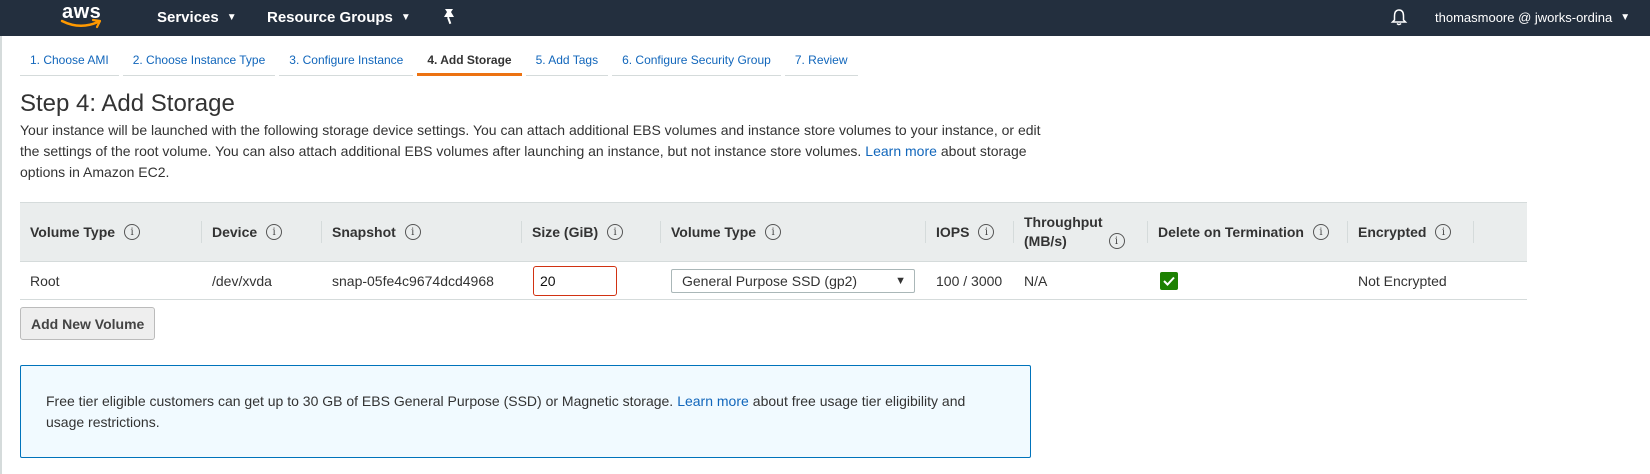 The width and height of the screenshot is (1650, 474). I want to click on header-volume-type-label: Volume Type, so click(73, 232).